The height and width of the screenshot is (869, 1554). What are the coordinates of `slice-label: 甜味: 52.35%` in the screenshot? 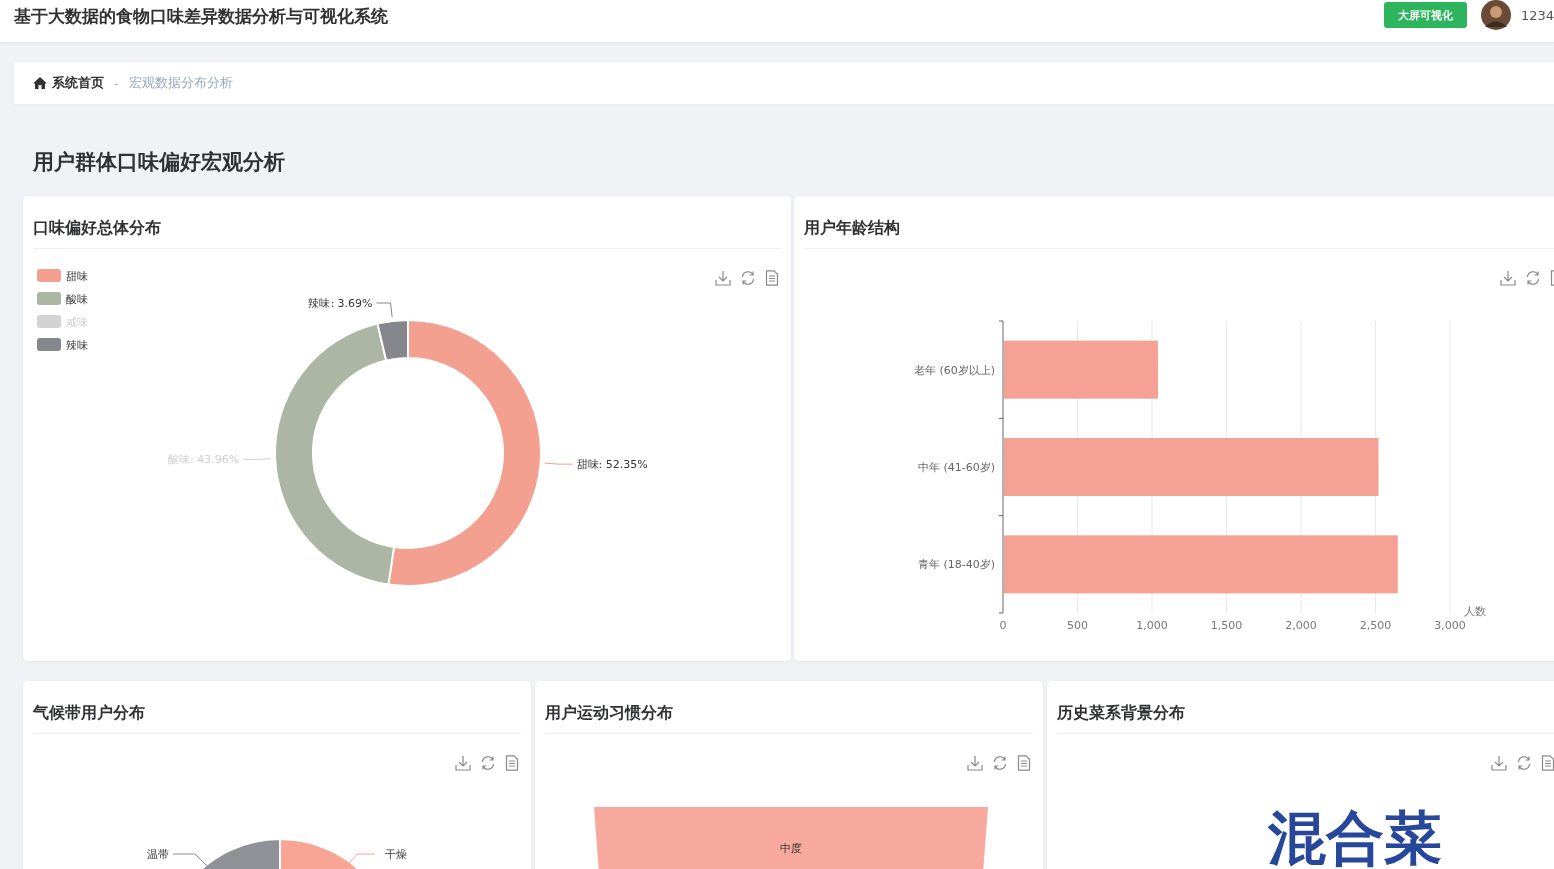 It's located at (612, 465).